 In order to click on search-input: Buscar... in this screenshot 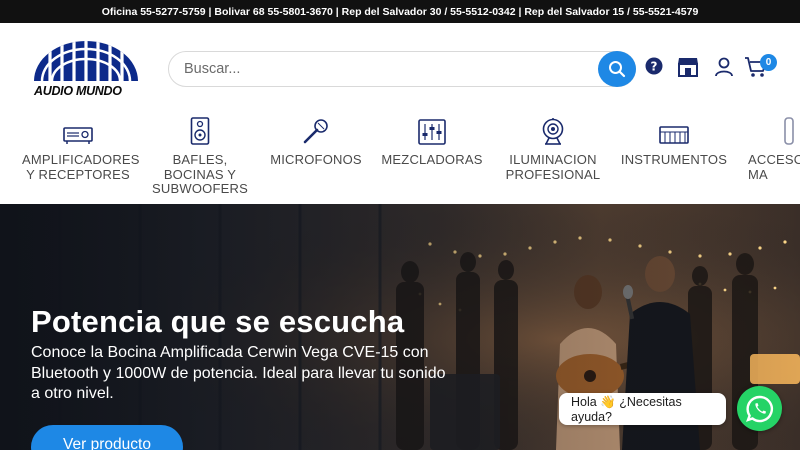, I will do `click(212, 69)`.